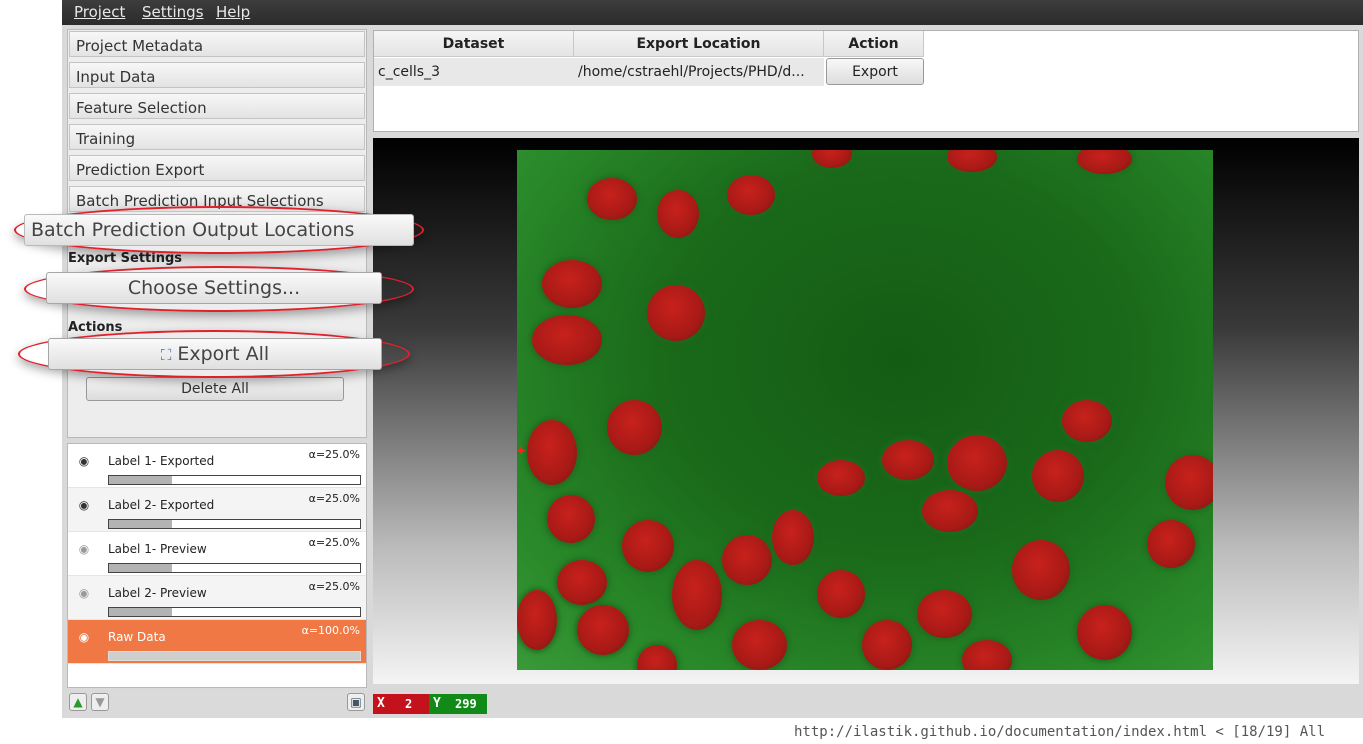 The width and height of the screenshot is (1363, 744). I want to click on applet-batch-output-locations: Batch Prediction Output Locations, so click(219, 230).